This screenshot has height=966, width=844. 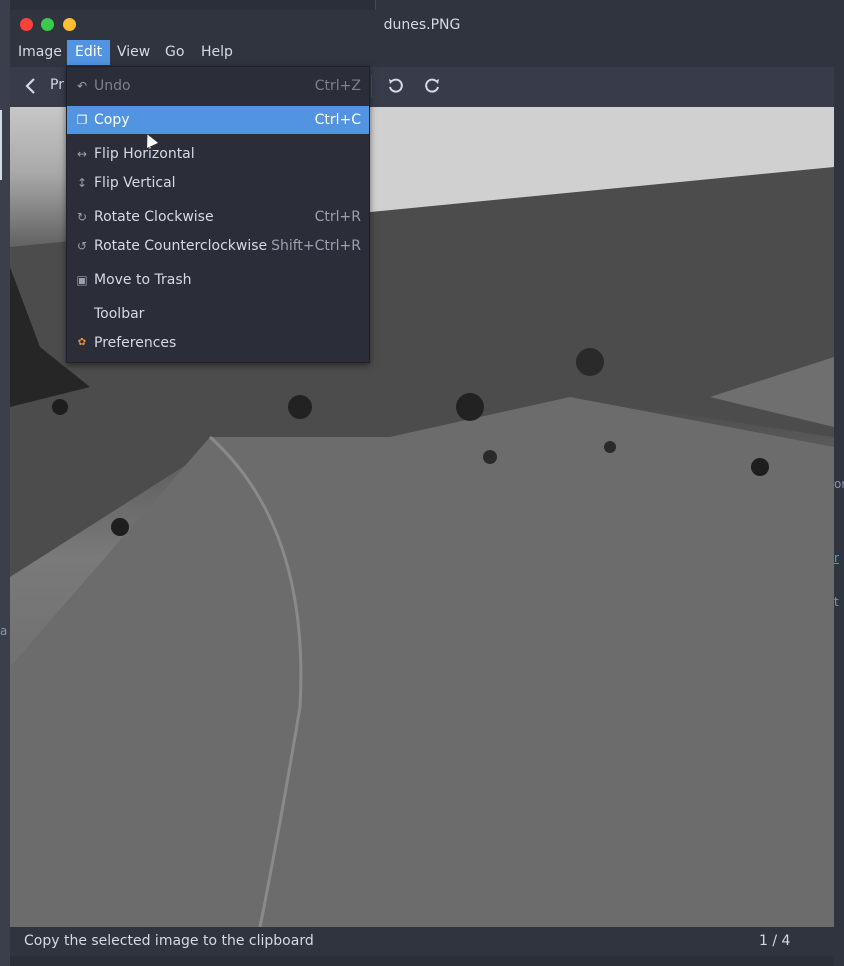 I want to click on menu-item-label: Move to Trash, so click(x=143, y=280).